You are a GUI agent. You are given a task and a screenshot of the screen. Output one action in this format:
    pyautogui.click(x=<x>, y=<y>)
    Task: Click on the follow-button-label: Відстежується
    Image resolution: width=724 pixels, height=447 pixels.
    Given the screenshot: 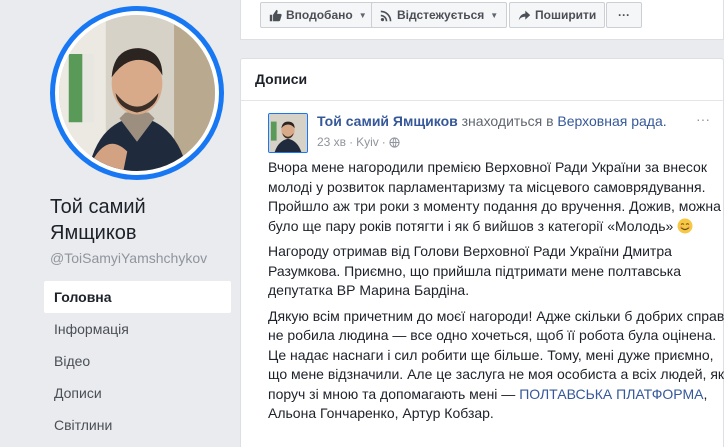 What is the action you would take?
    pyautogui.click(x=441, y=15)
    